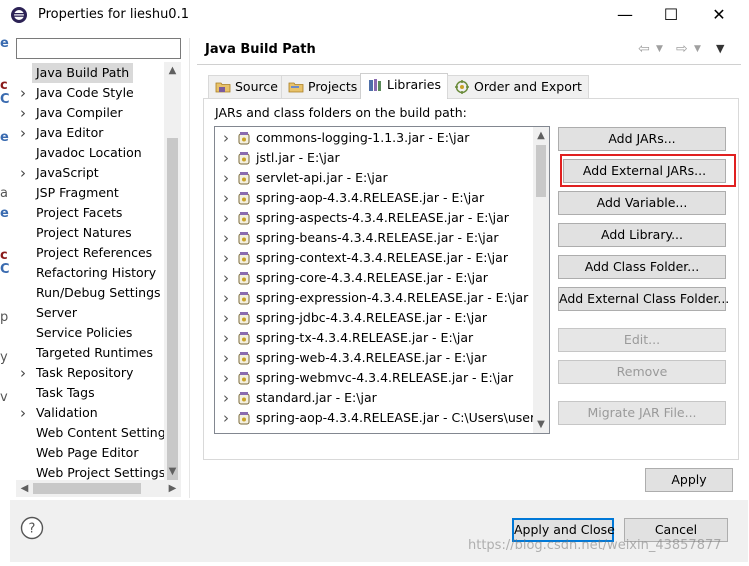 Image resolution: width=749 pixels, height=566 pixels. What do you see at coordinates (671, 15) in the screenshot?
I see `maximize-button: ☐` at bounding box center [671, 15].